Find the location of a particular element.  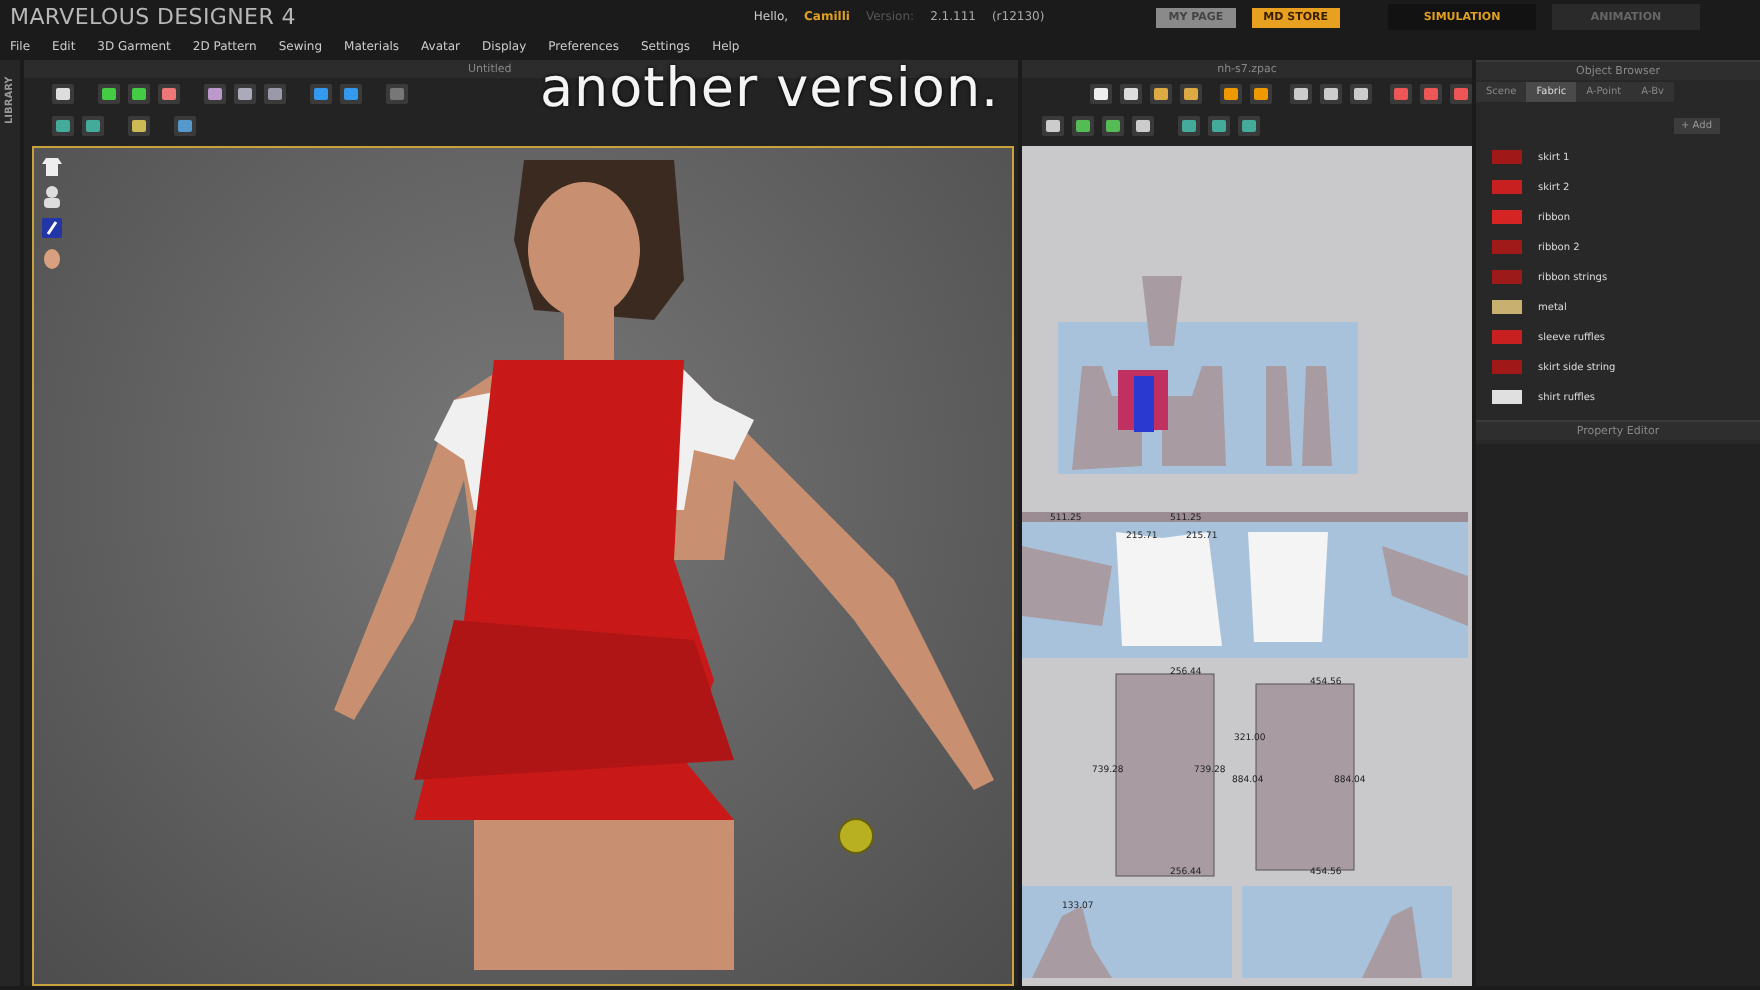

shirt-icon is located at coordinates (52, 166).